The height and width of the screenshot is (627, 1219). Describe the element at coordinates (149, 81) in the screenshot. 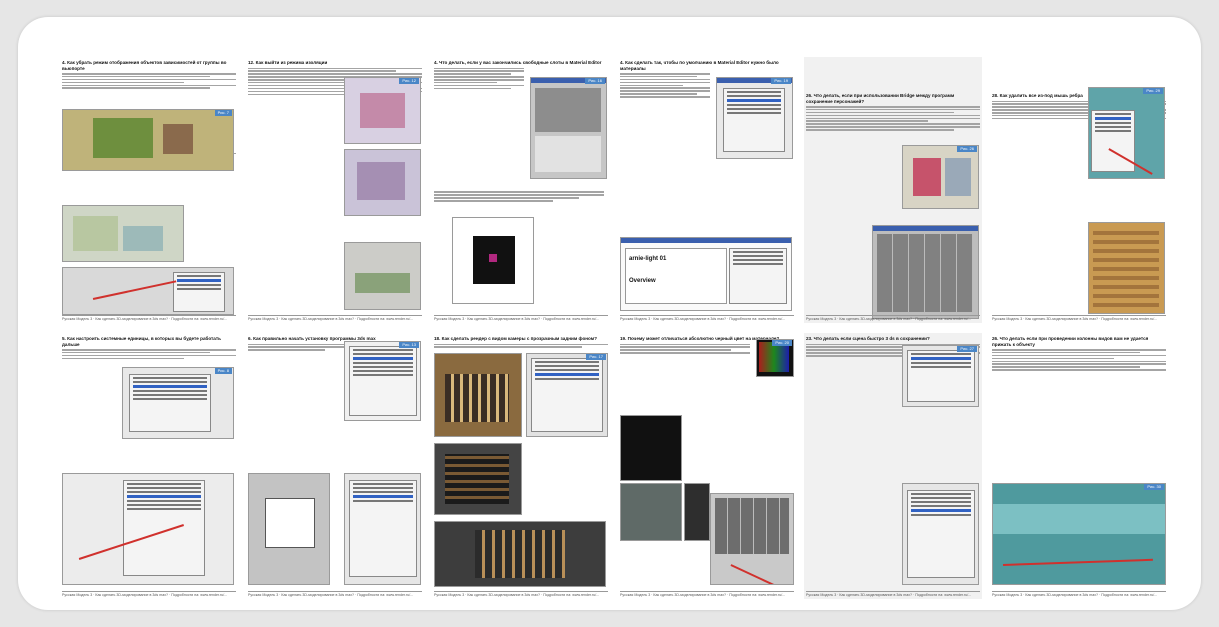

I see `paragraph` at that location.